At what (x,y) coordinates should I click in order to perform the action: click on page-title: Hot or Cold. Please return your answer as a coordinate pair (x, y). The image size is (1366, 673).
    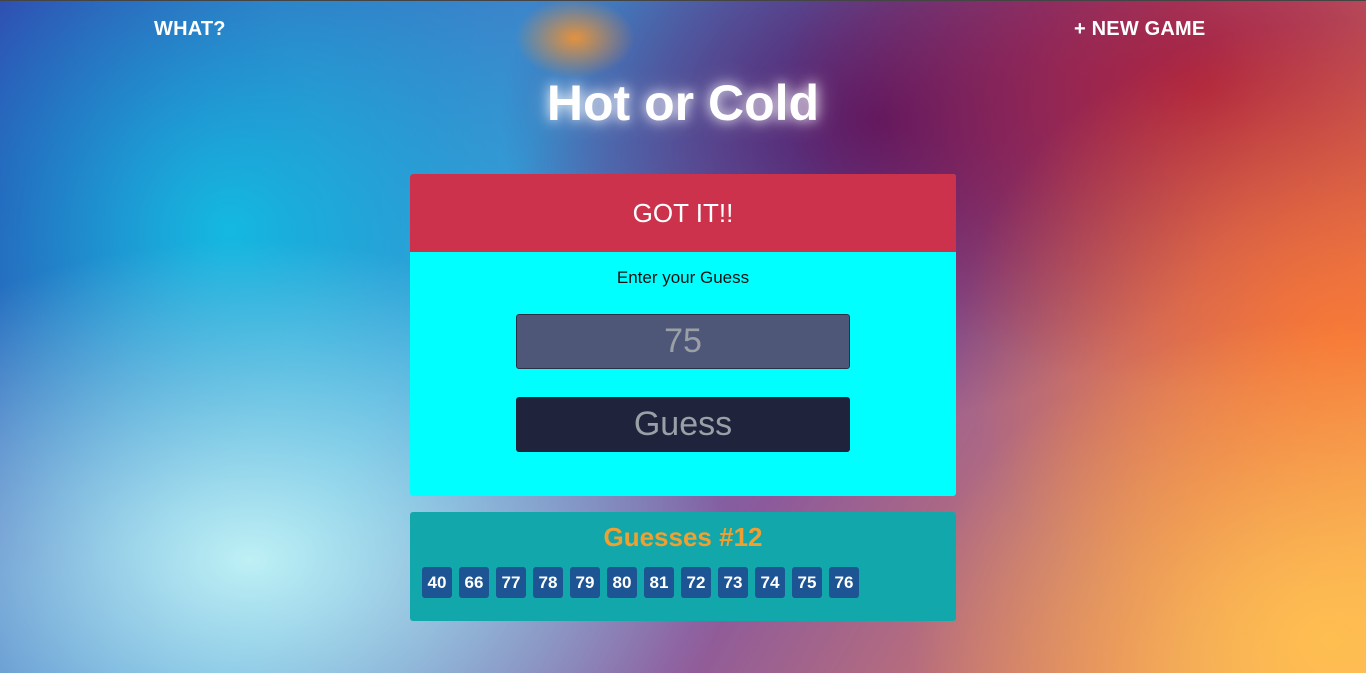
    Looking at the image, I should click on (683, 103).